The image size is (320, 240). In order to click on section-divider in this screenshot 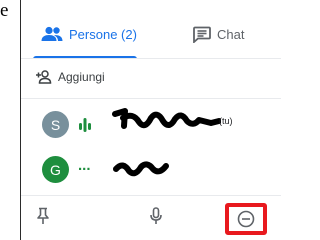, I will do `click(151, 98)`.